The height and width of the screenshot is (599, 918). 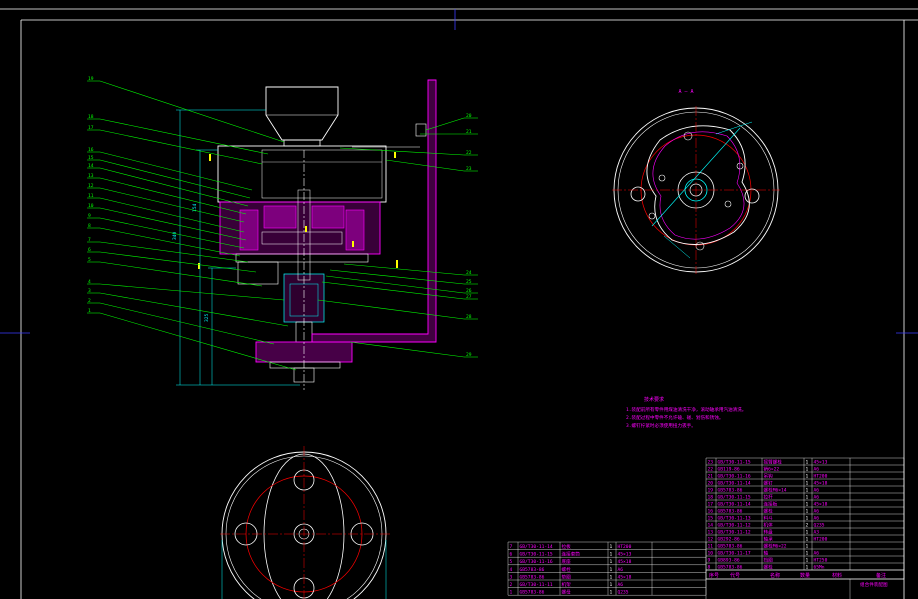 What do you see at coordinates (91, 117) in the screenshot?
I see `callout-label: 18` at bounding box center [91, 117].